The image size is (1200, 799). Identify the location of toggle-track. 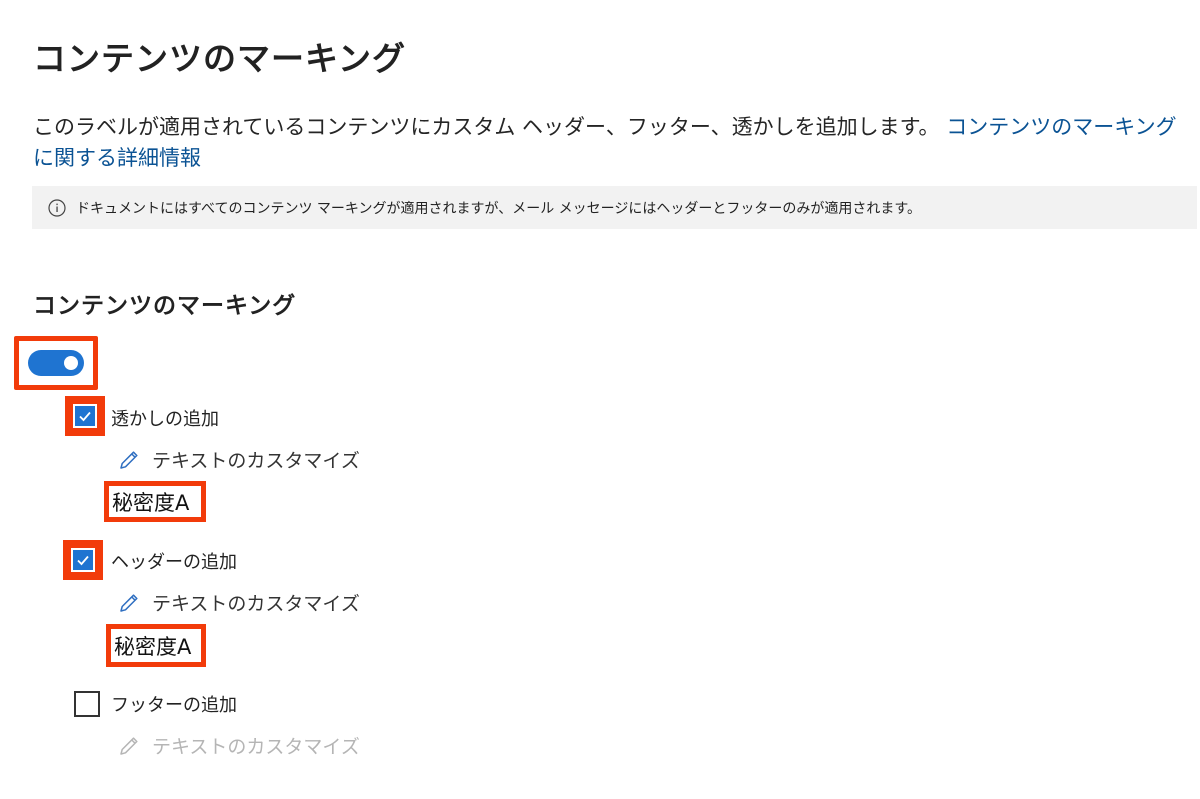
(56, 363).